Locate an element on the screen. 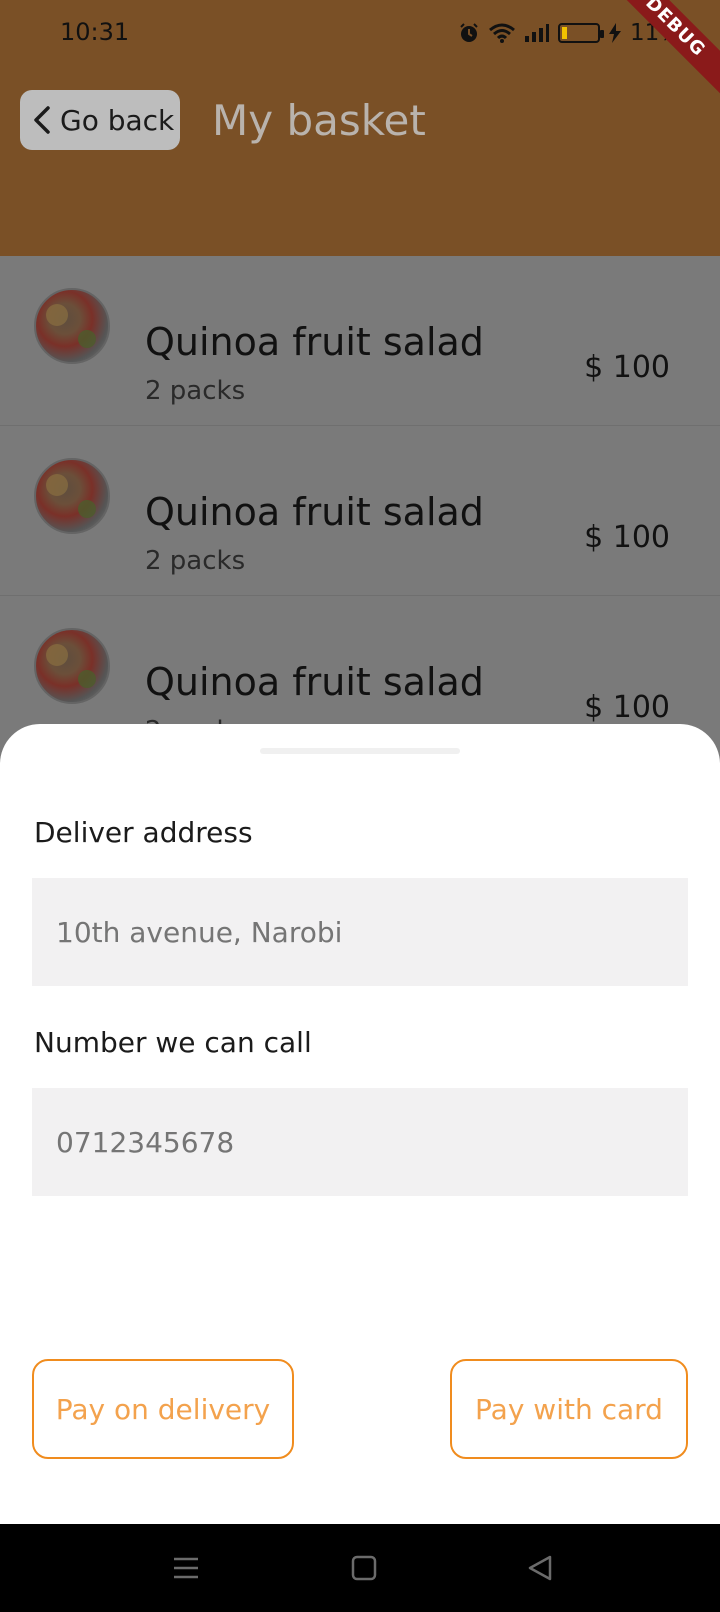 The height and width of the screenshot is (1612, 720). menu-icon is located at coordinates (186, 1568).